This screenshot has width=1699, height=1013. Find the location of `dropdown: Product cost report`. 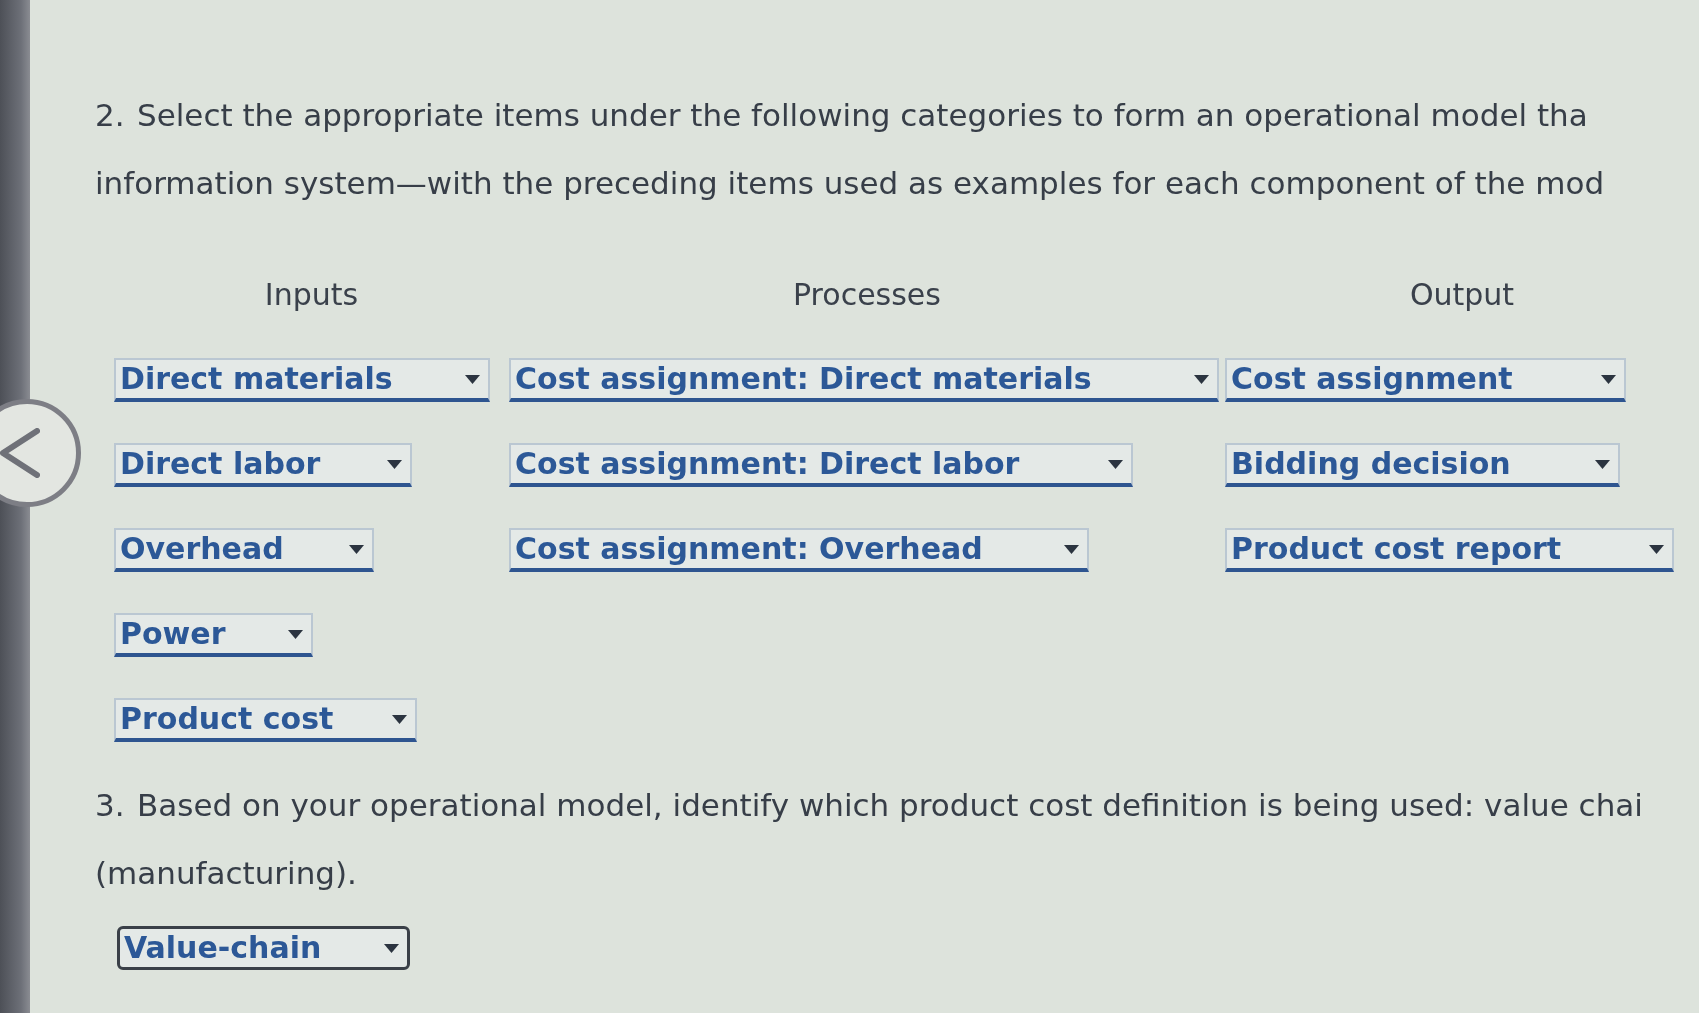

dropdown: Product cost report is located at coordinates (1449, 550).